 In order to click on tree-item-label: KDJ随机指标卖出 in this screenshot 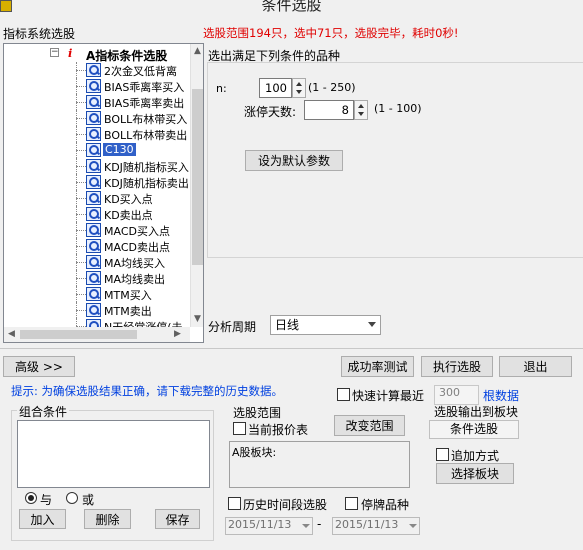, I will do `click(146, 183)`.